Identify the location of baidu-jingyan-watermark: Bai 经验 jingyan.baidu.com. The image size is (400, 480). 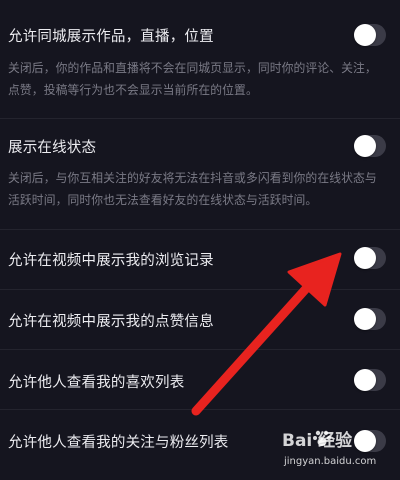
(338, 449).